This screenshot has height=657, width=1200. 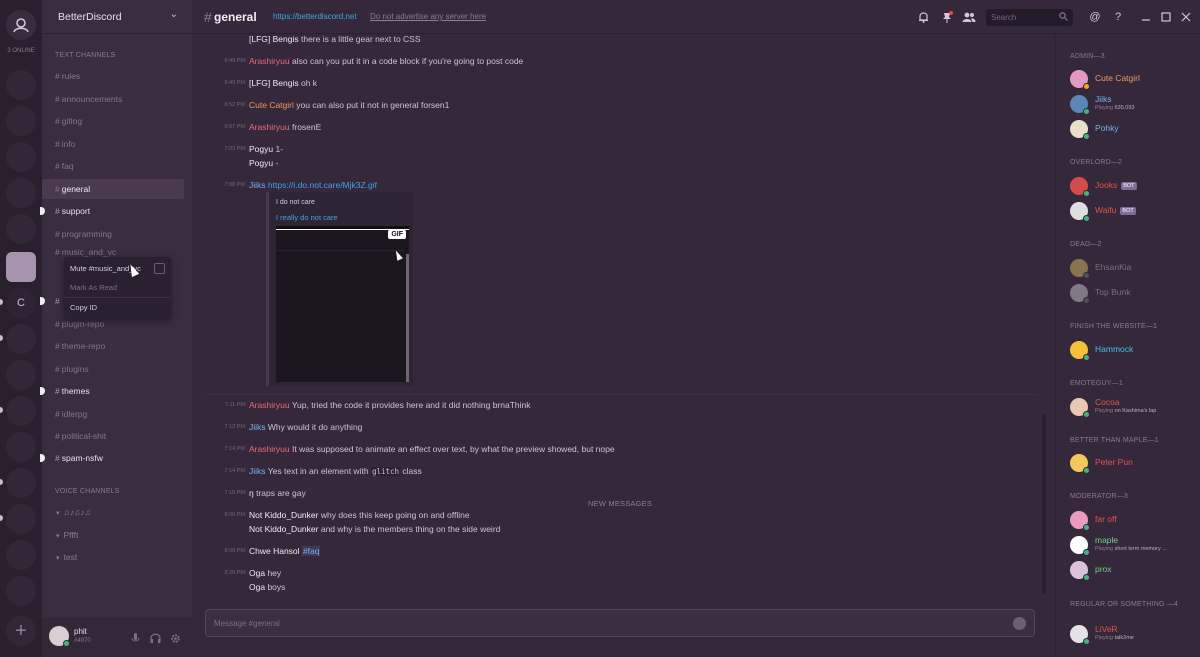 What do you see at coordinates (112, 458) in the screenshot?
I see `channel-spam-nsfw: # spam-nsfw` at bounding box center [112, 458].